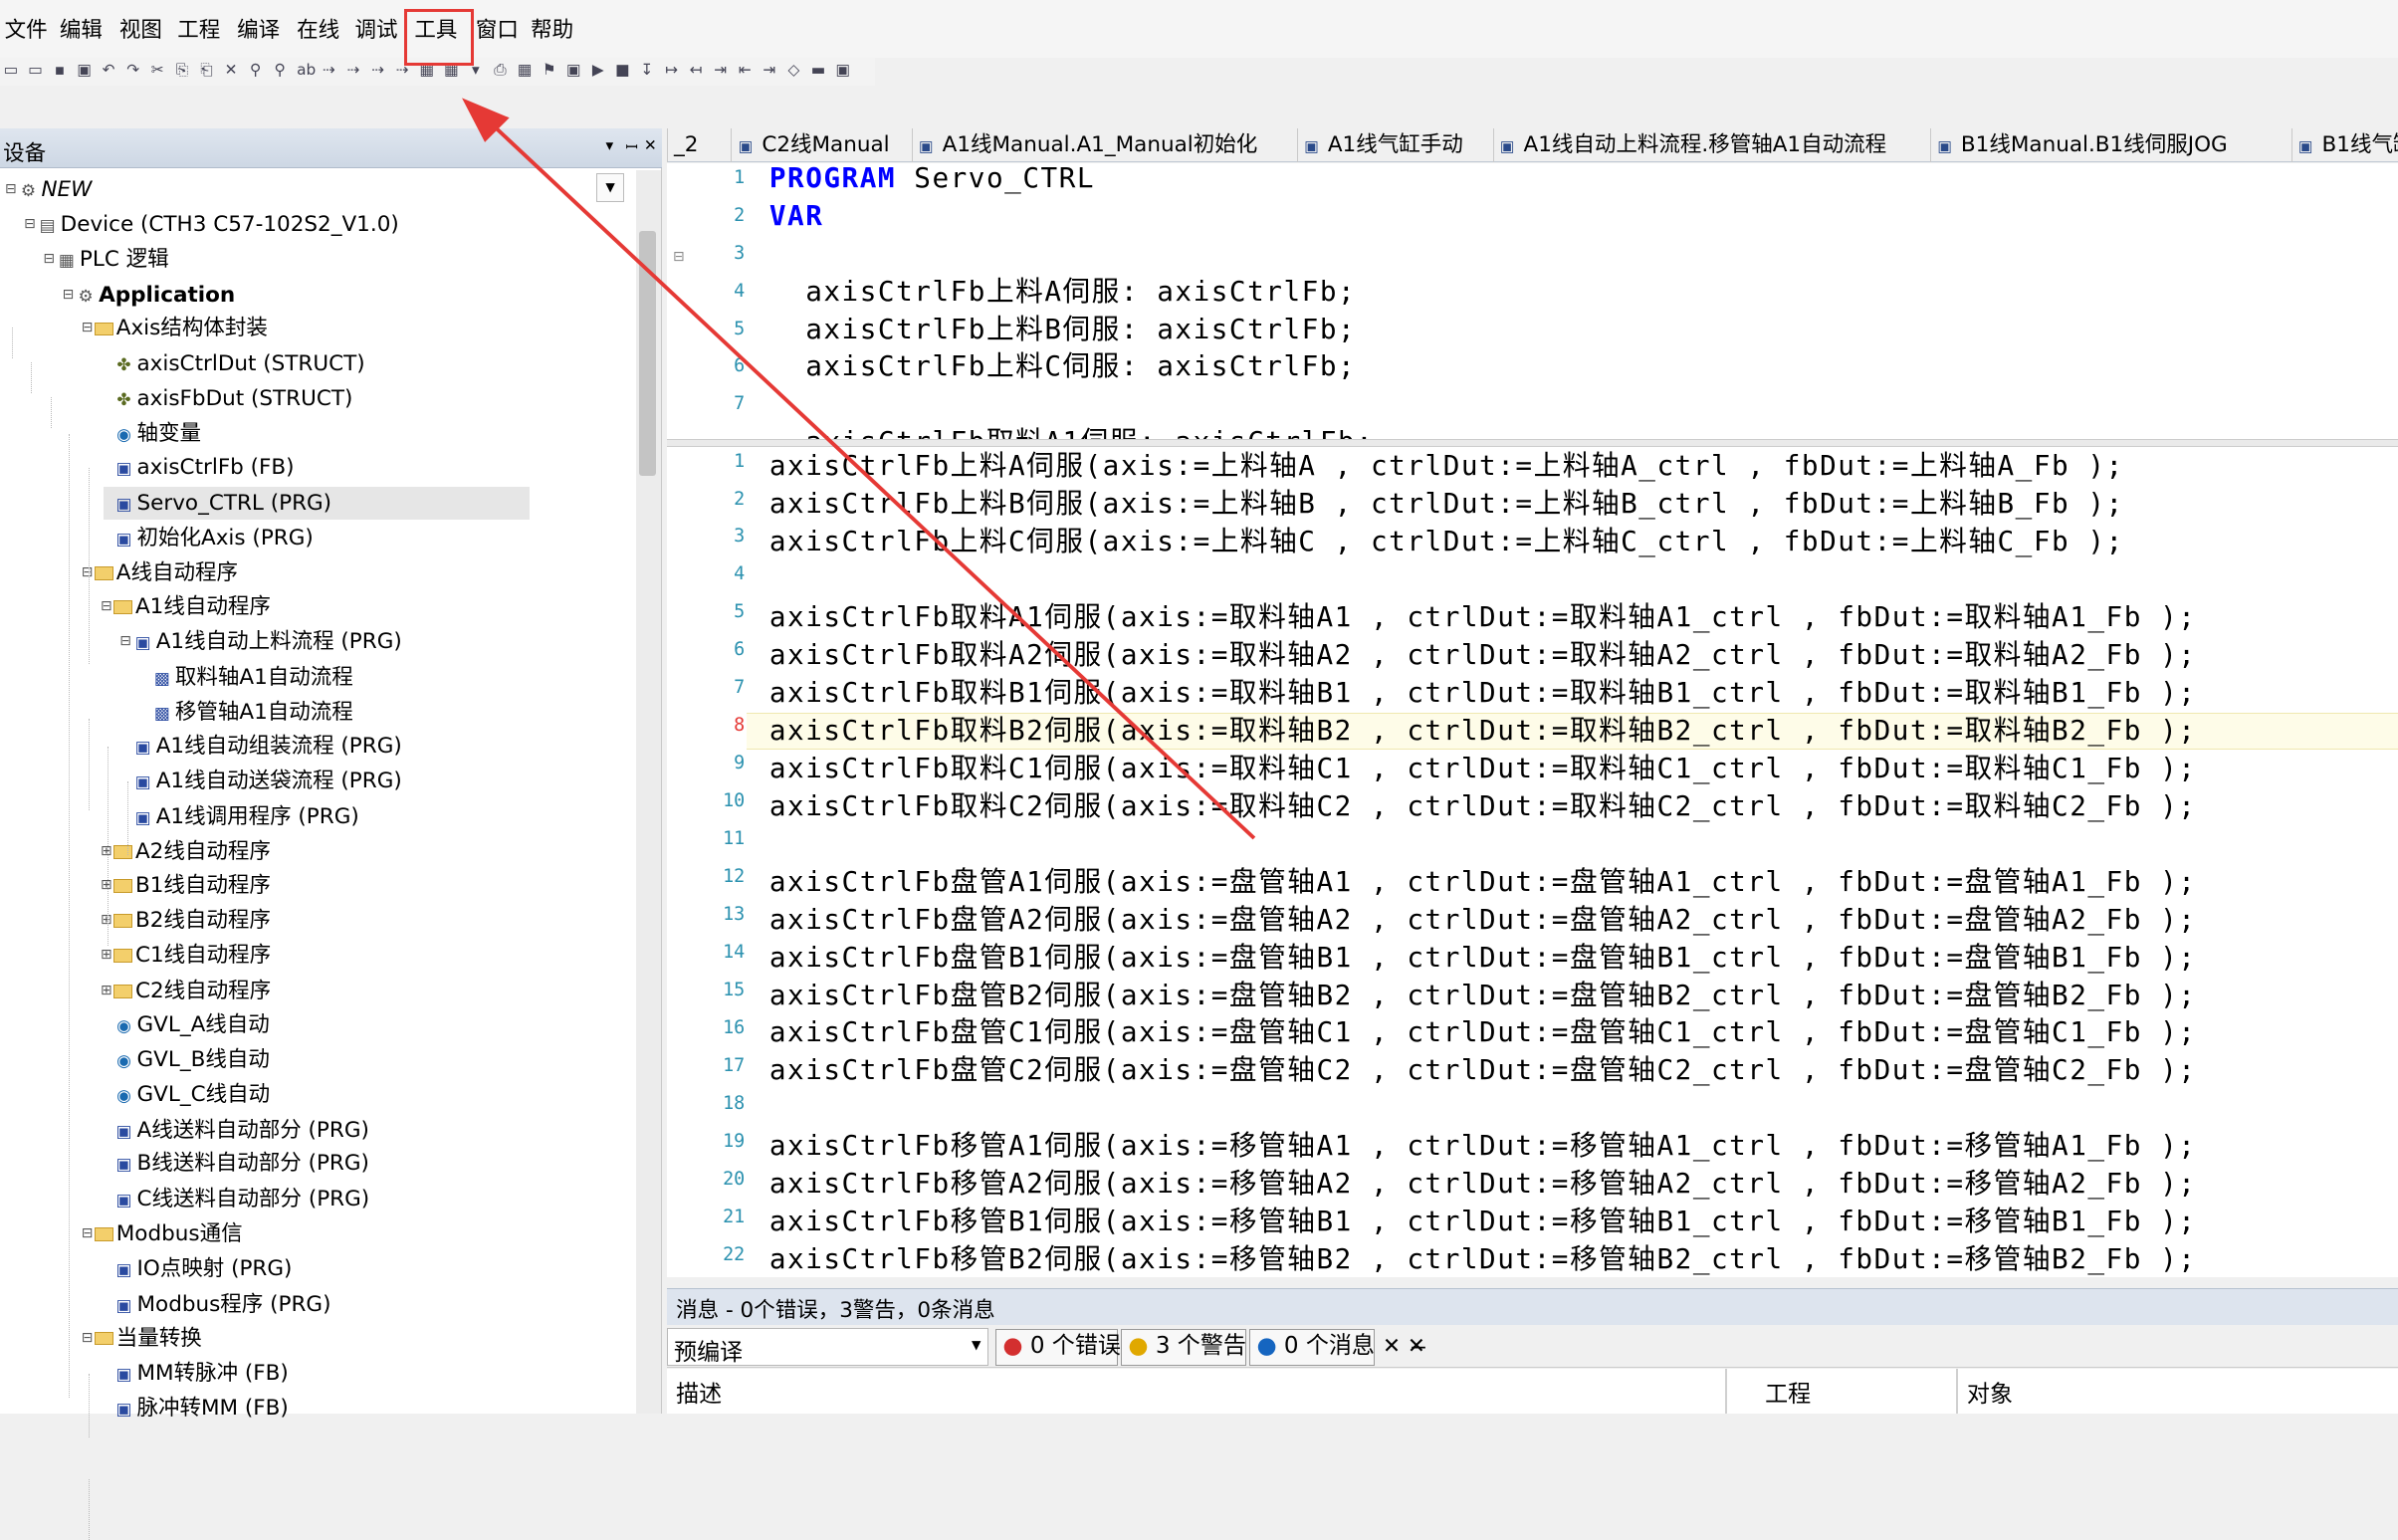  What do you see at coordinates (214, 1305) in the screenshot?
I see `tree-item: ▣ Modbus程序 (PRG)` at bounding box center [214, 1305].